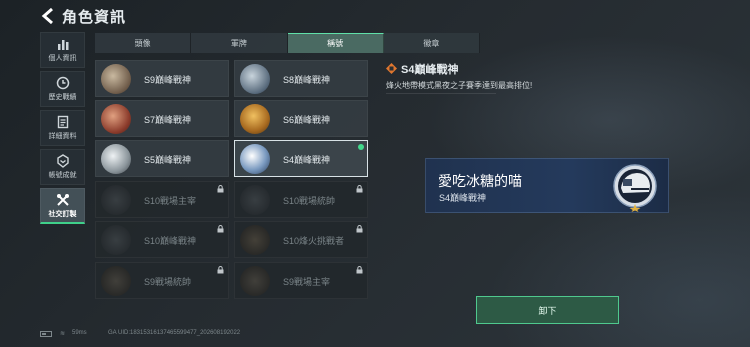  I want to click on title-item-selected: S4巔峰戰神, so click(301, 158).